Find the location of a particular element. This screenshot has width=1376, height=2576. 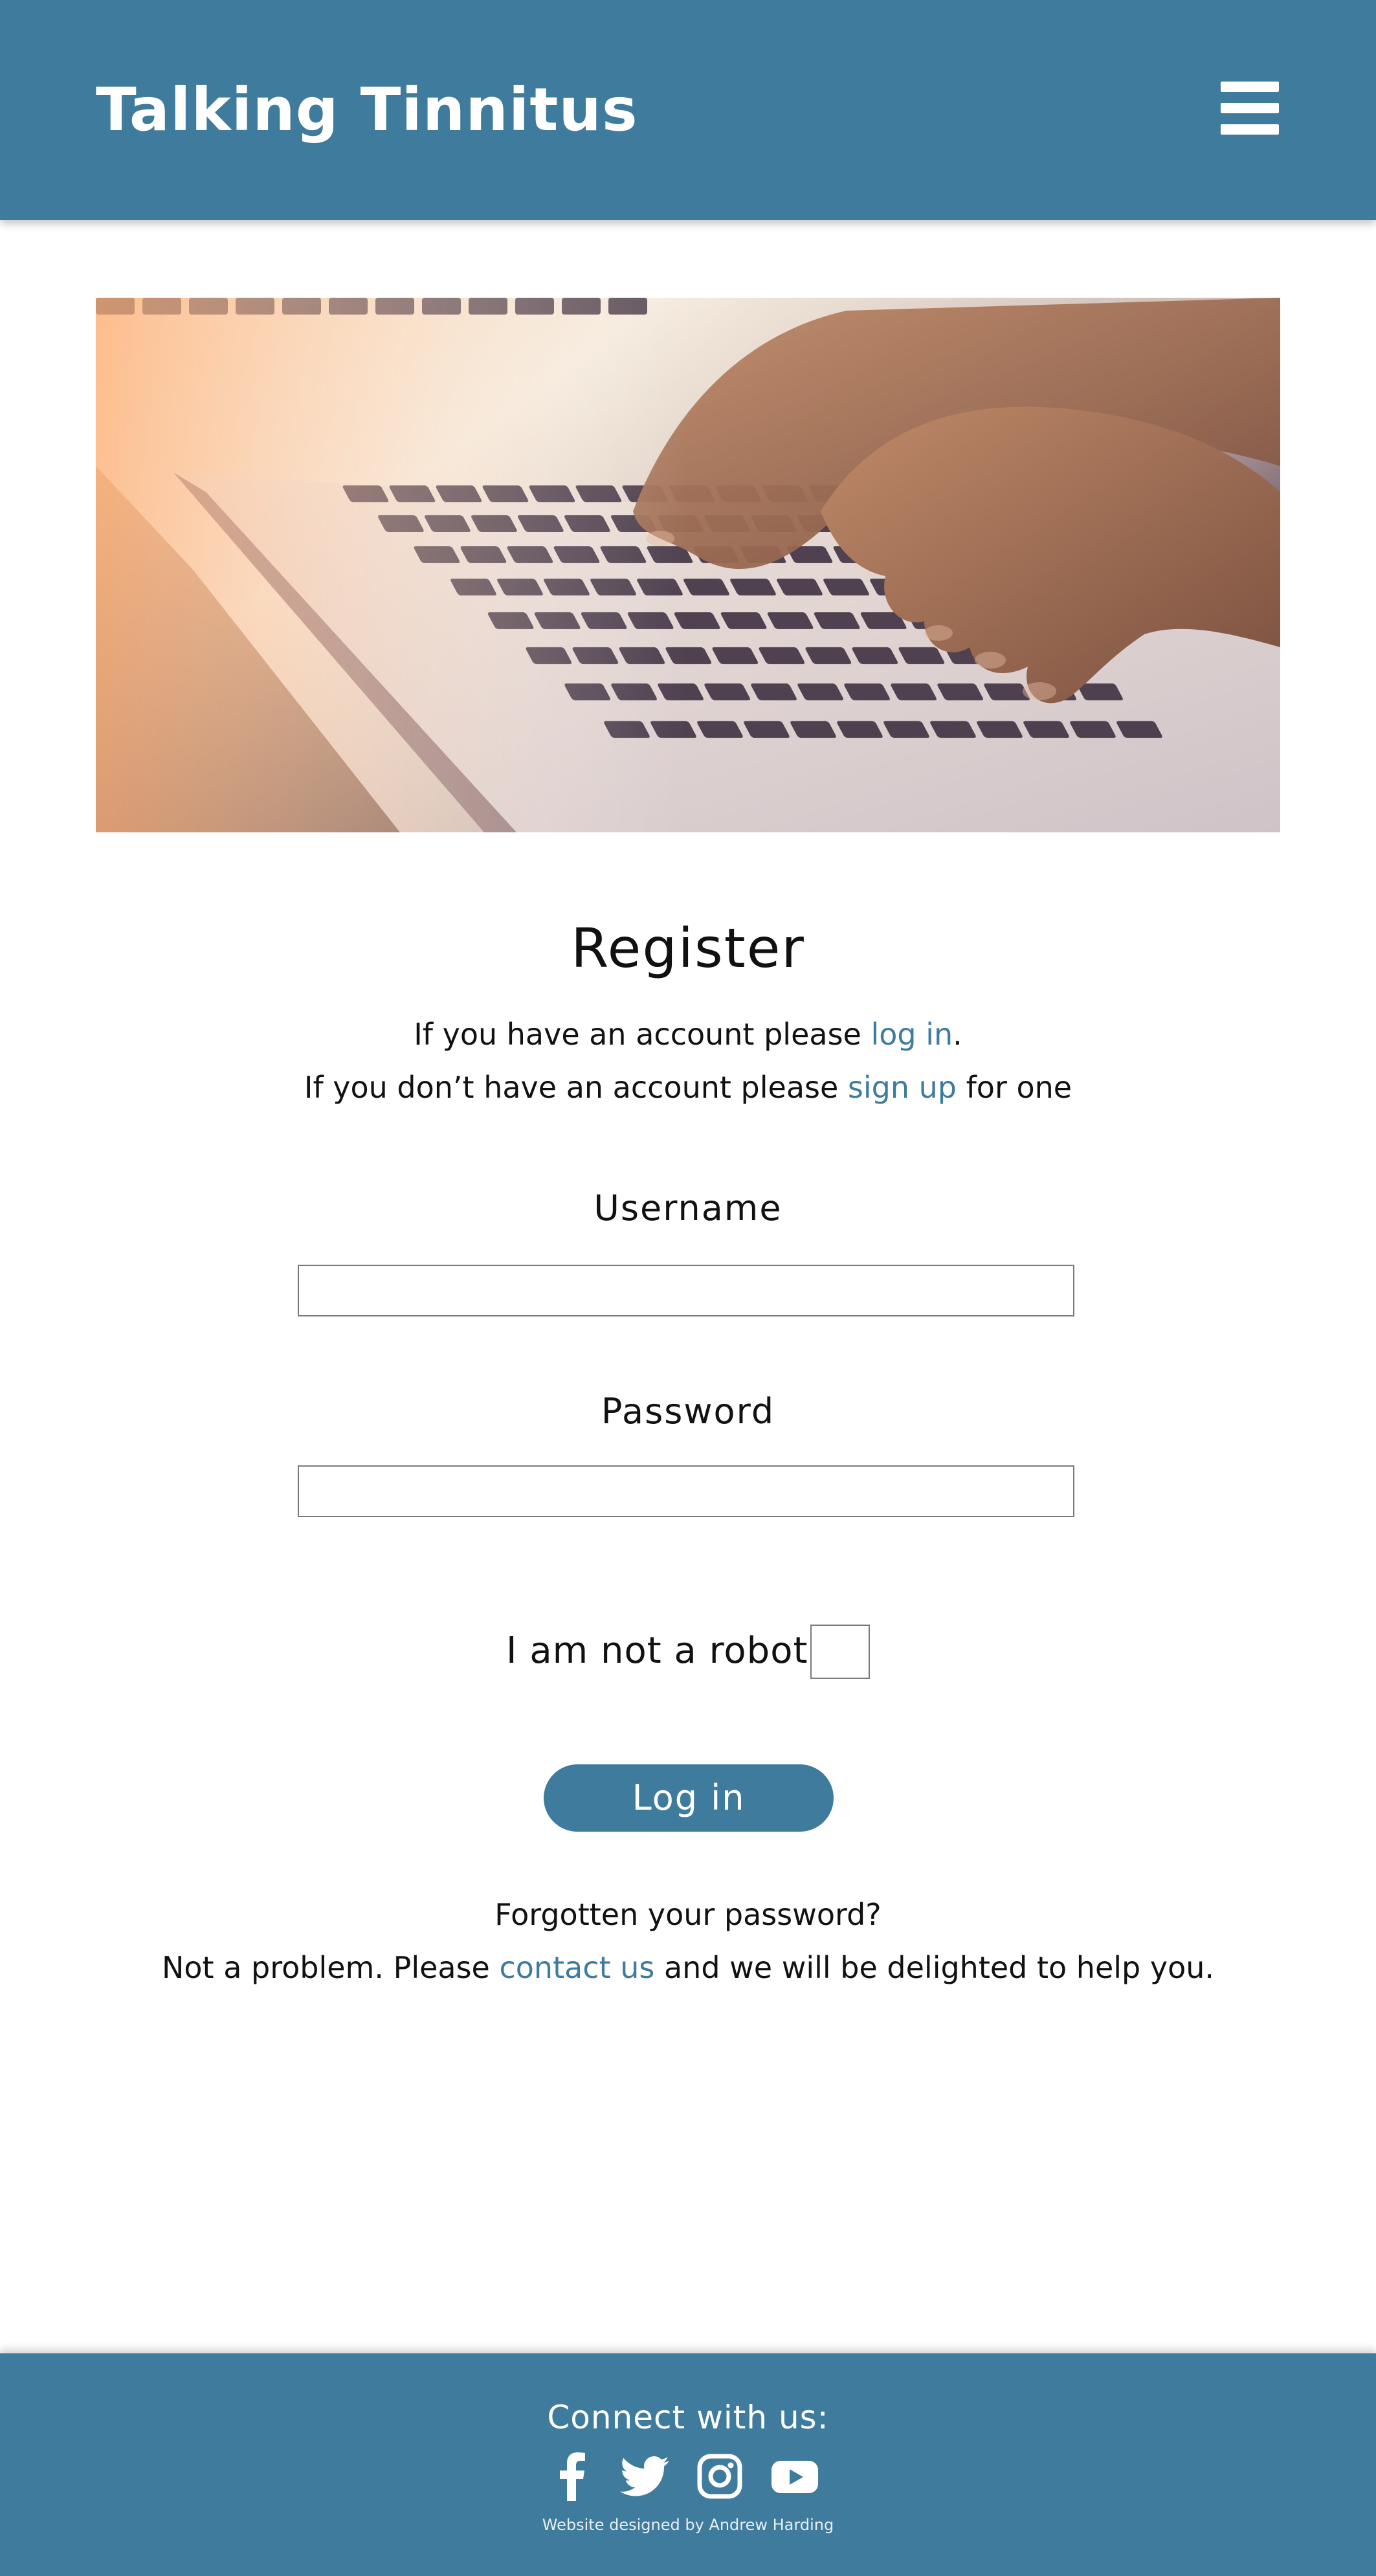

captcha-label: I am not a robot is located at coordinates (657, 1651).